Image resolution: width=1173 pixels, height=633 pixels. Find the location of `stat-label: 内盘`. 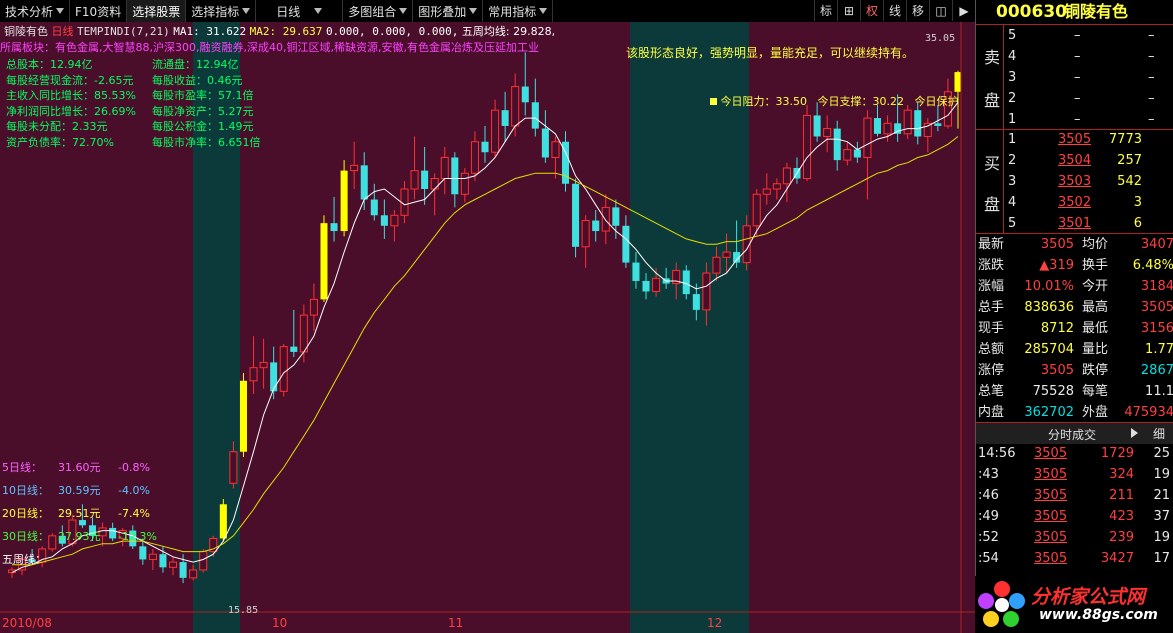

stat-label: 内盘 is located at coordinates (991, 412).